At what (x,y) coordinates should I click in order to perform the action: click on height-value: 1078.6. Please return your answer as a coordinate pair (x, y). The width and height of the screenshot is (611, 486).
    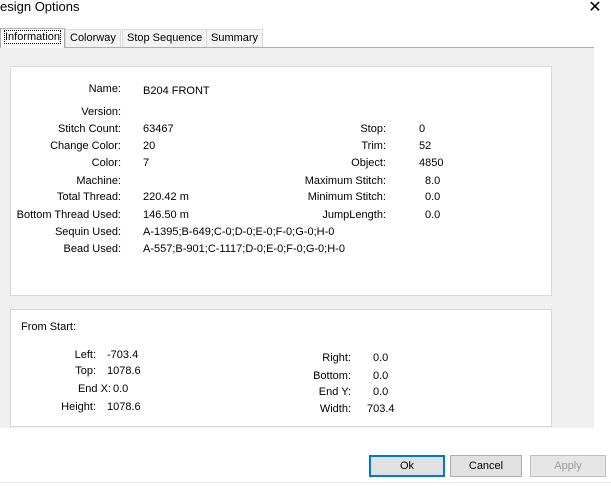
    Looking at the image, I should click on (124, 407).